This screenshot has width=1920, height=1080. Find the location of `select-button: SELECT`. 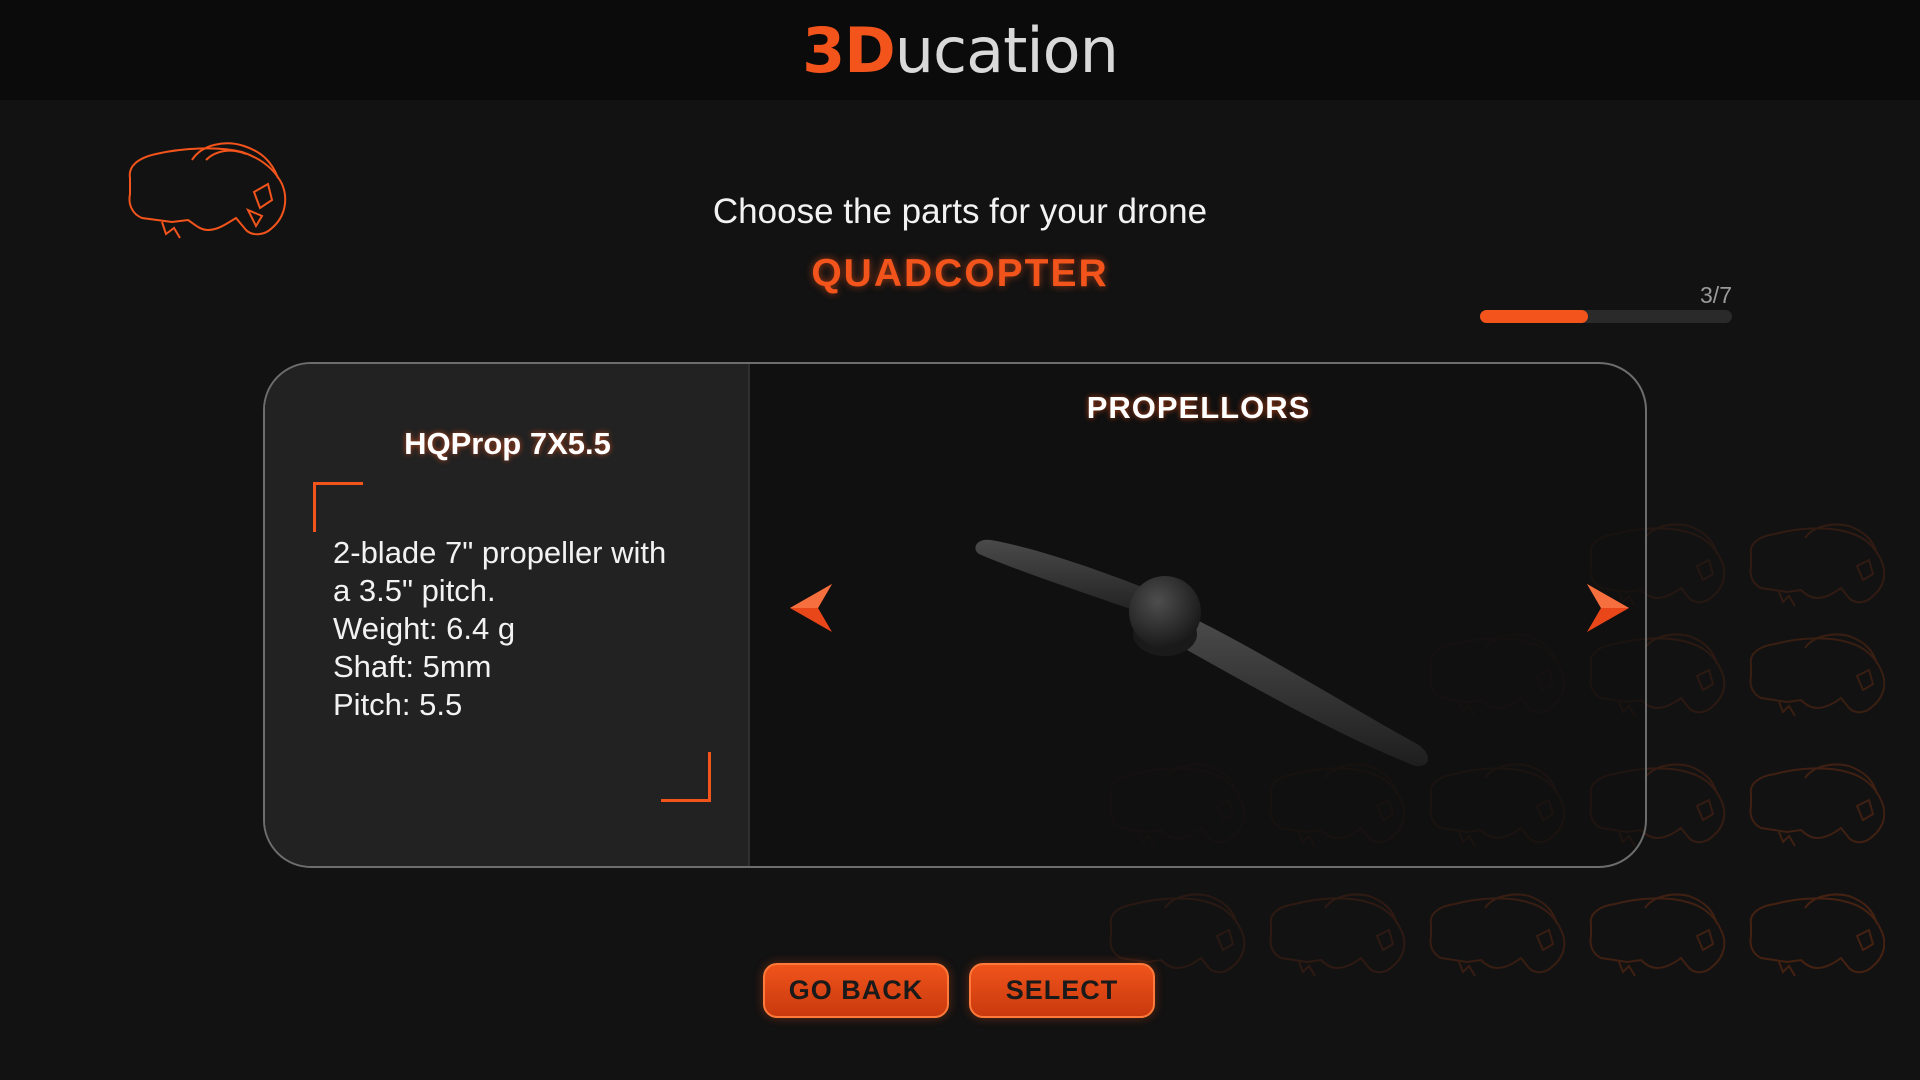

select-button: SELECT is located at coordinates (1062, 990).